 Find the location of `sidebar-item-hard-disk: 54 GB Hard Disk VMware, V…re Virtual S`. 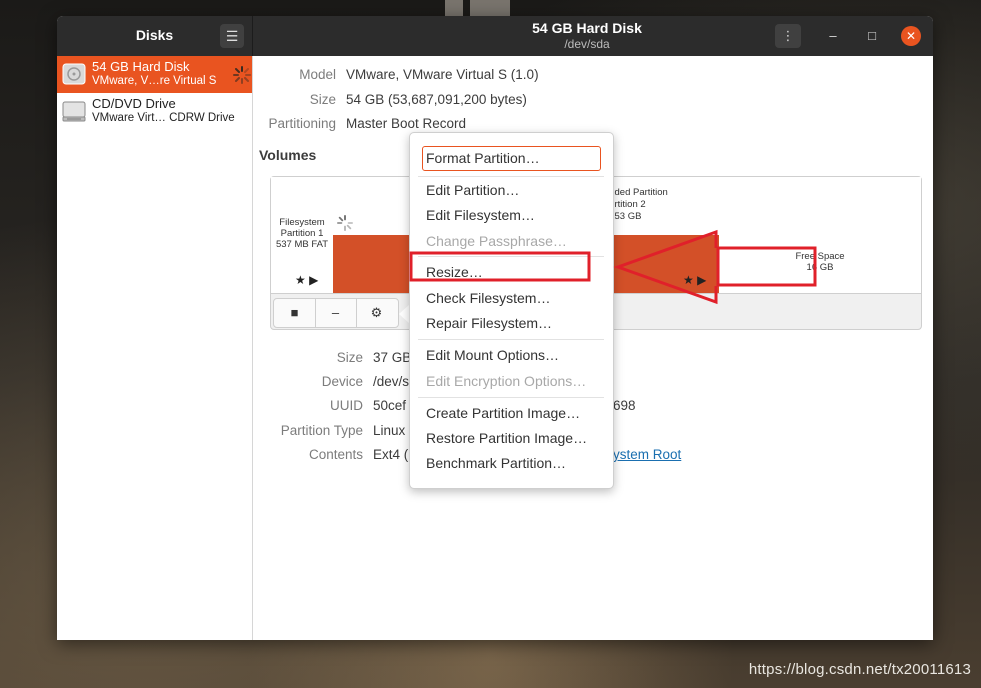

sidebar-item-hard-disk: 54 GB Hard Disk VMware, V…re Virtual S is located at coordinates (154, 74).